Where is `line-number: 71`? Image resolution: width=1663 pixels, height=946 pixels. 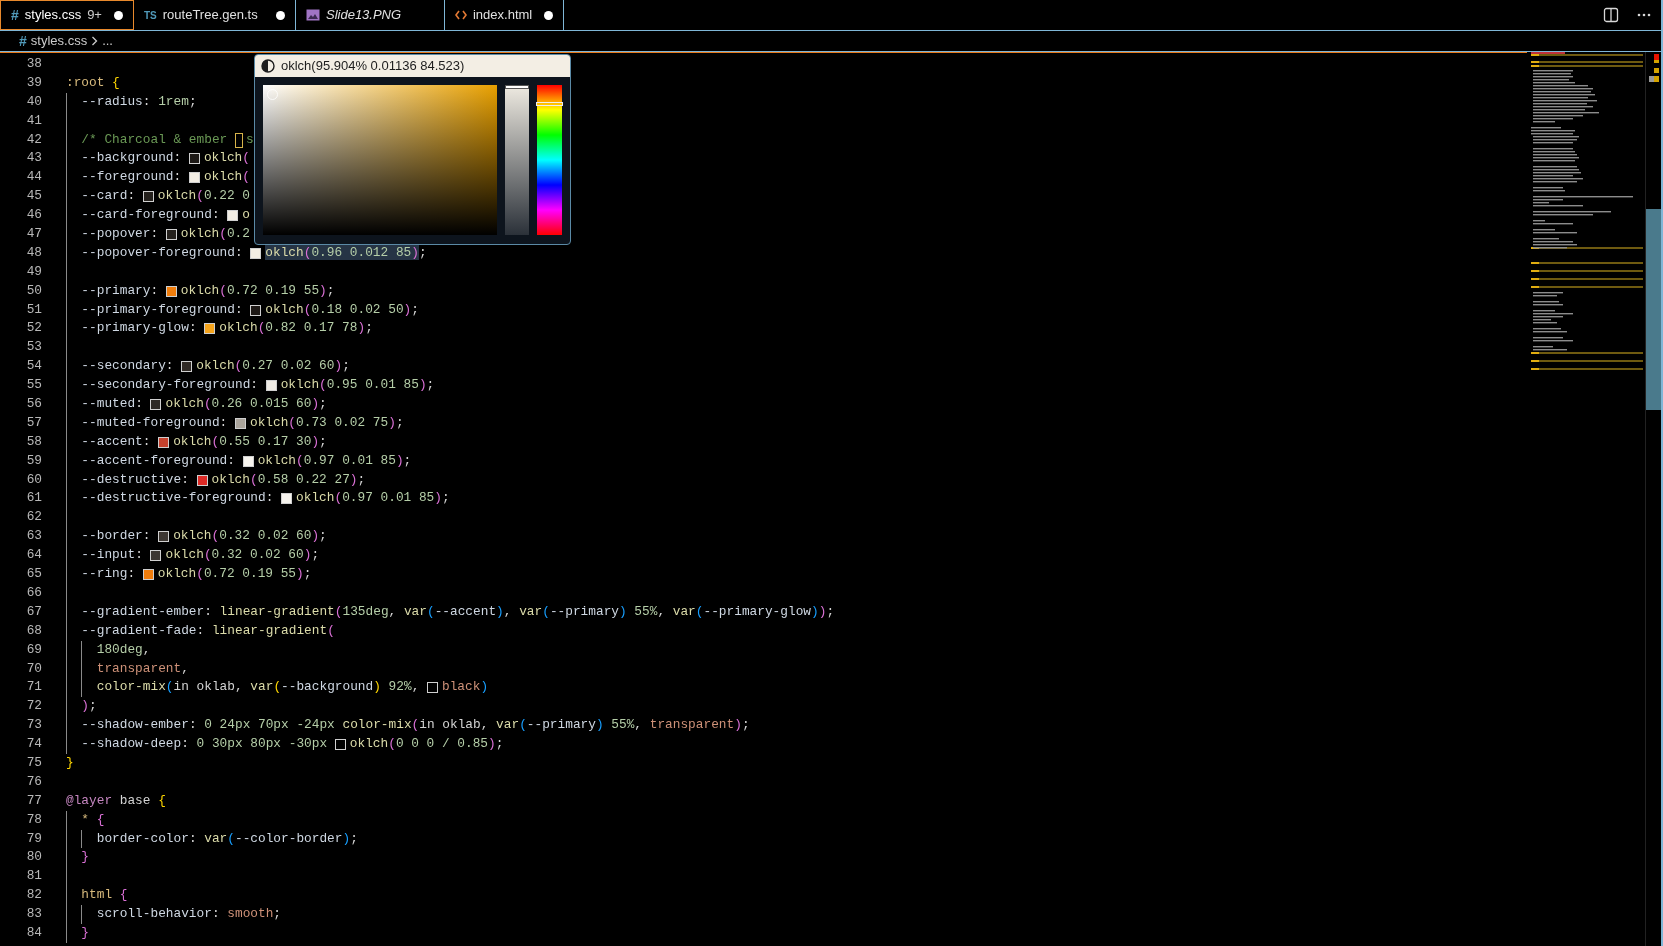 line-number: 71 is located at coordinates (33, 687).